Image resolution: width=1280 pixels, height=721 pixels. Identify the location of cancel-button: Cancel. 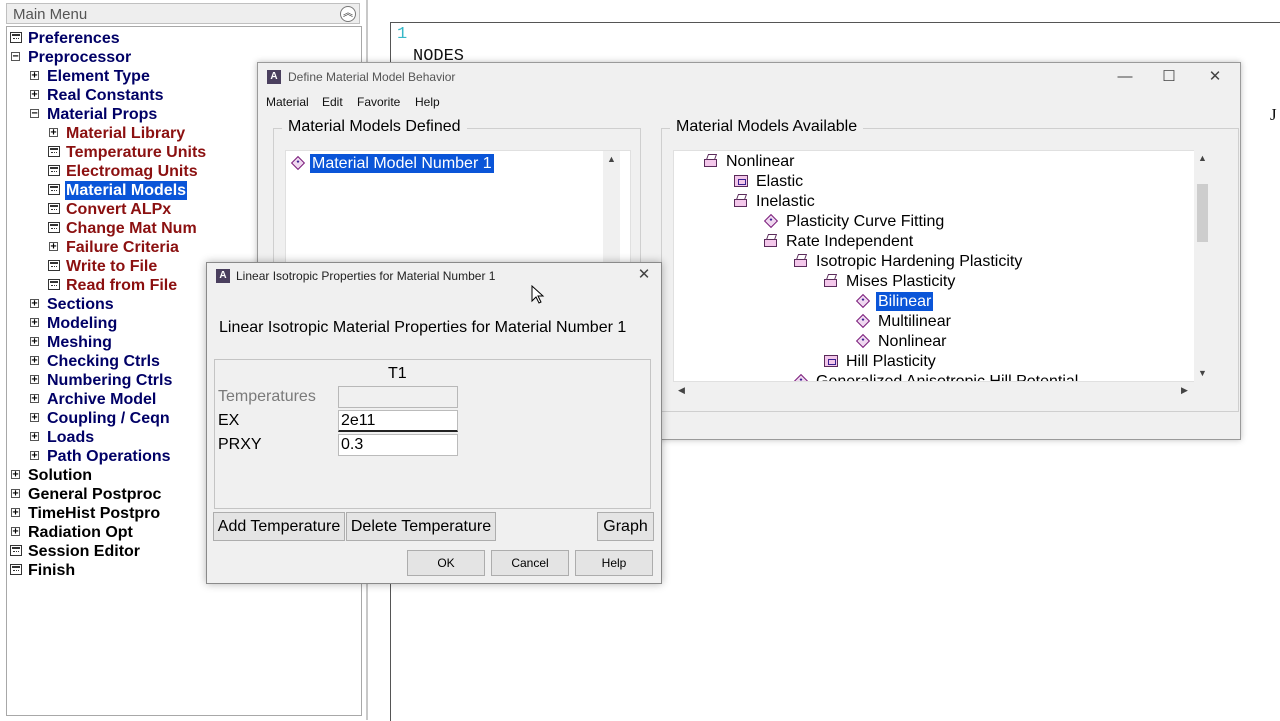
(530, 563).